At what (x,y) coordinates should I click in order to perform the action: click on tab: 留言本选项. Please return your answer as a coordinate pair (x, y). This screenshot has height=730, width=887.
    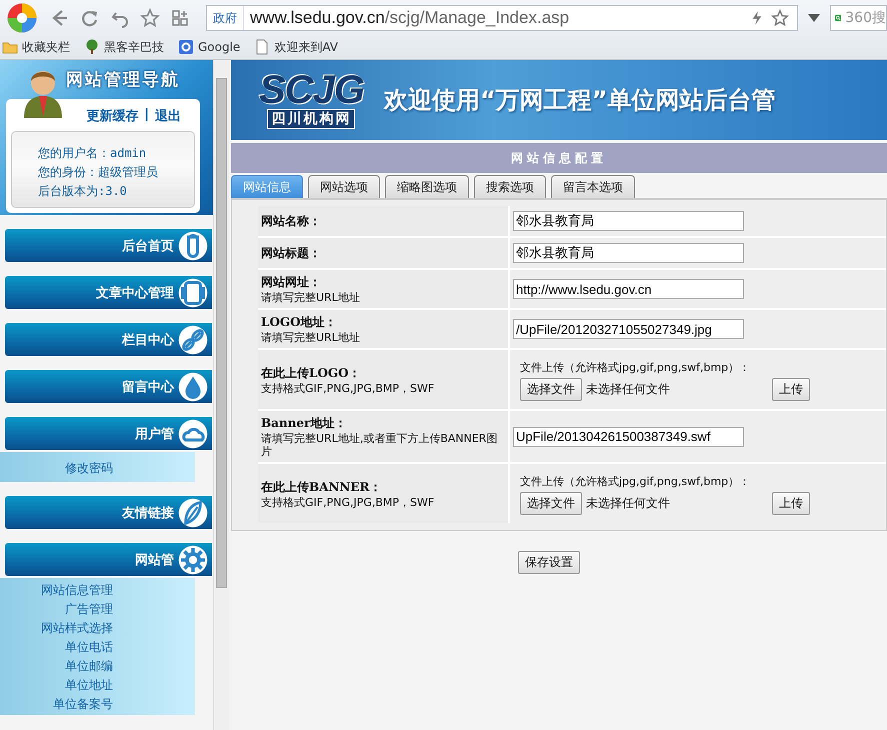
    Looking at the image, I should click on (593, 186).